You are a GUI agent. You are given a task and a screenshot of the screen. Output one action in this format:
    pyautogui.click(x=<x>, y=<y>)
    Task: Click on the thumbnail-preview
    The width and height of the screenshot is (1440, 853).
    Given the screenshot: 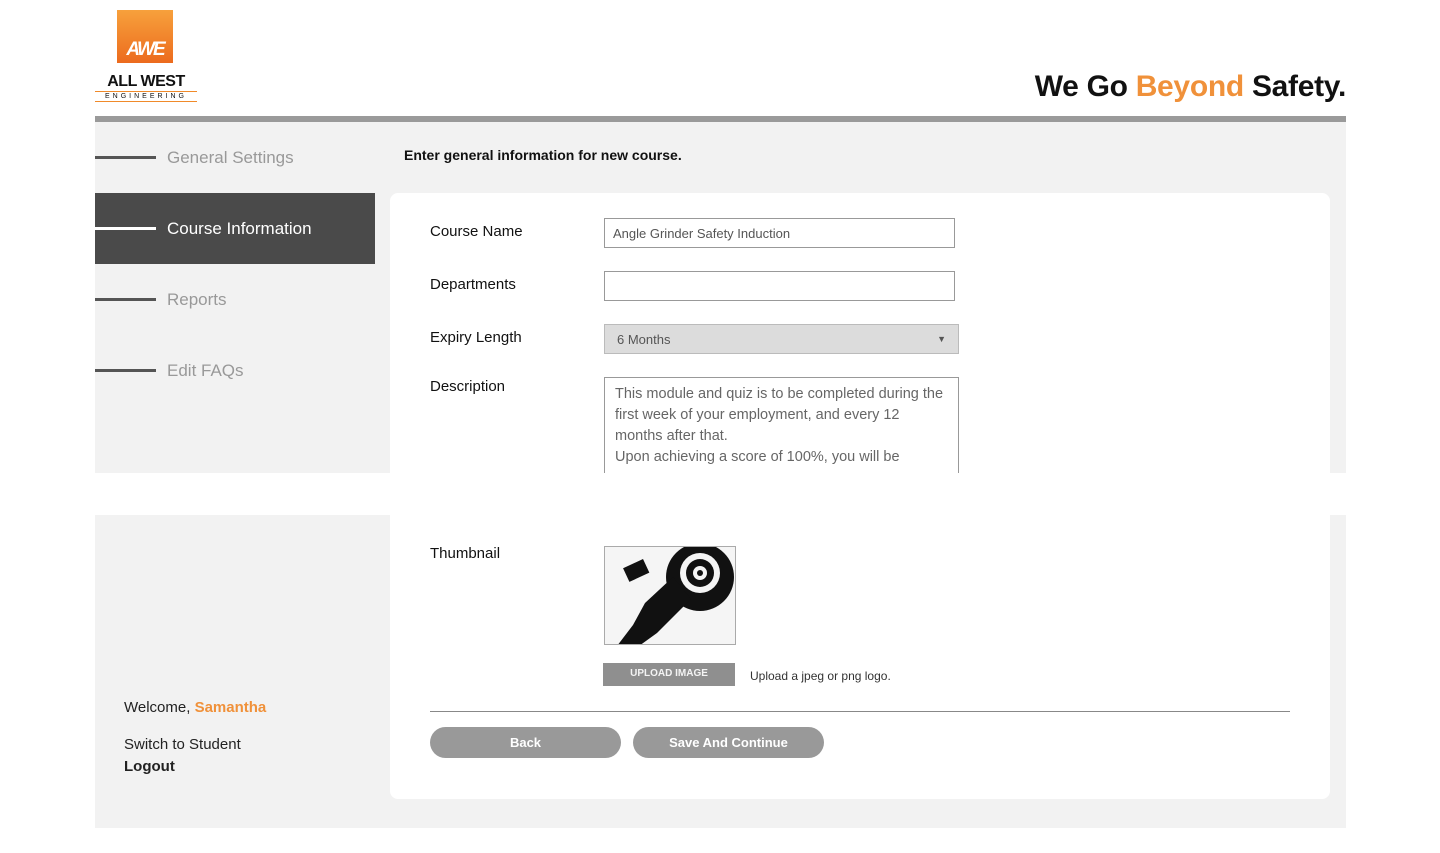 What is the action you would take?
    pyautogui.click(x=670, y=595)
    